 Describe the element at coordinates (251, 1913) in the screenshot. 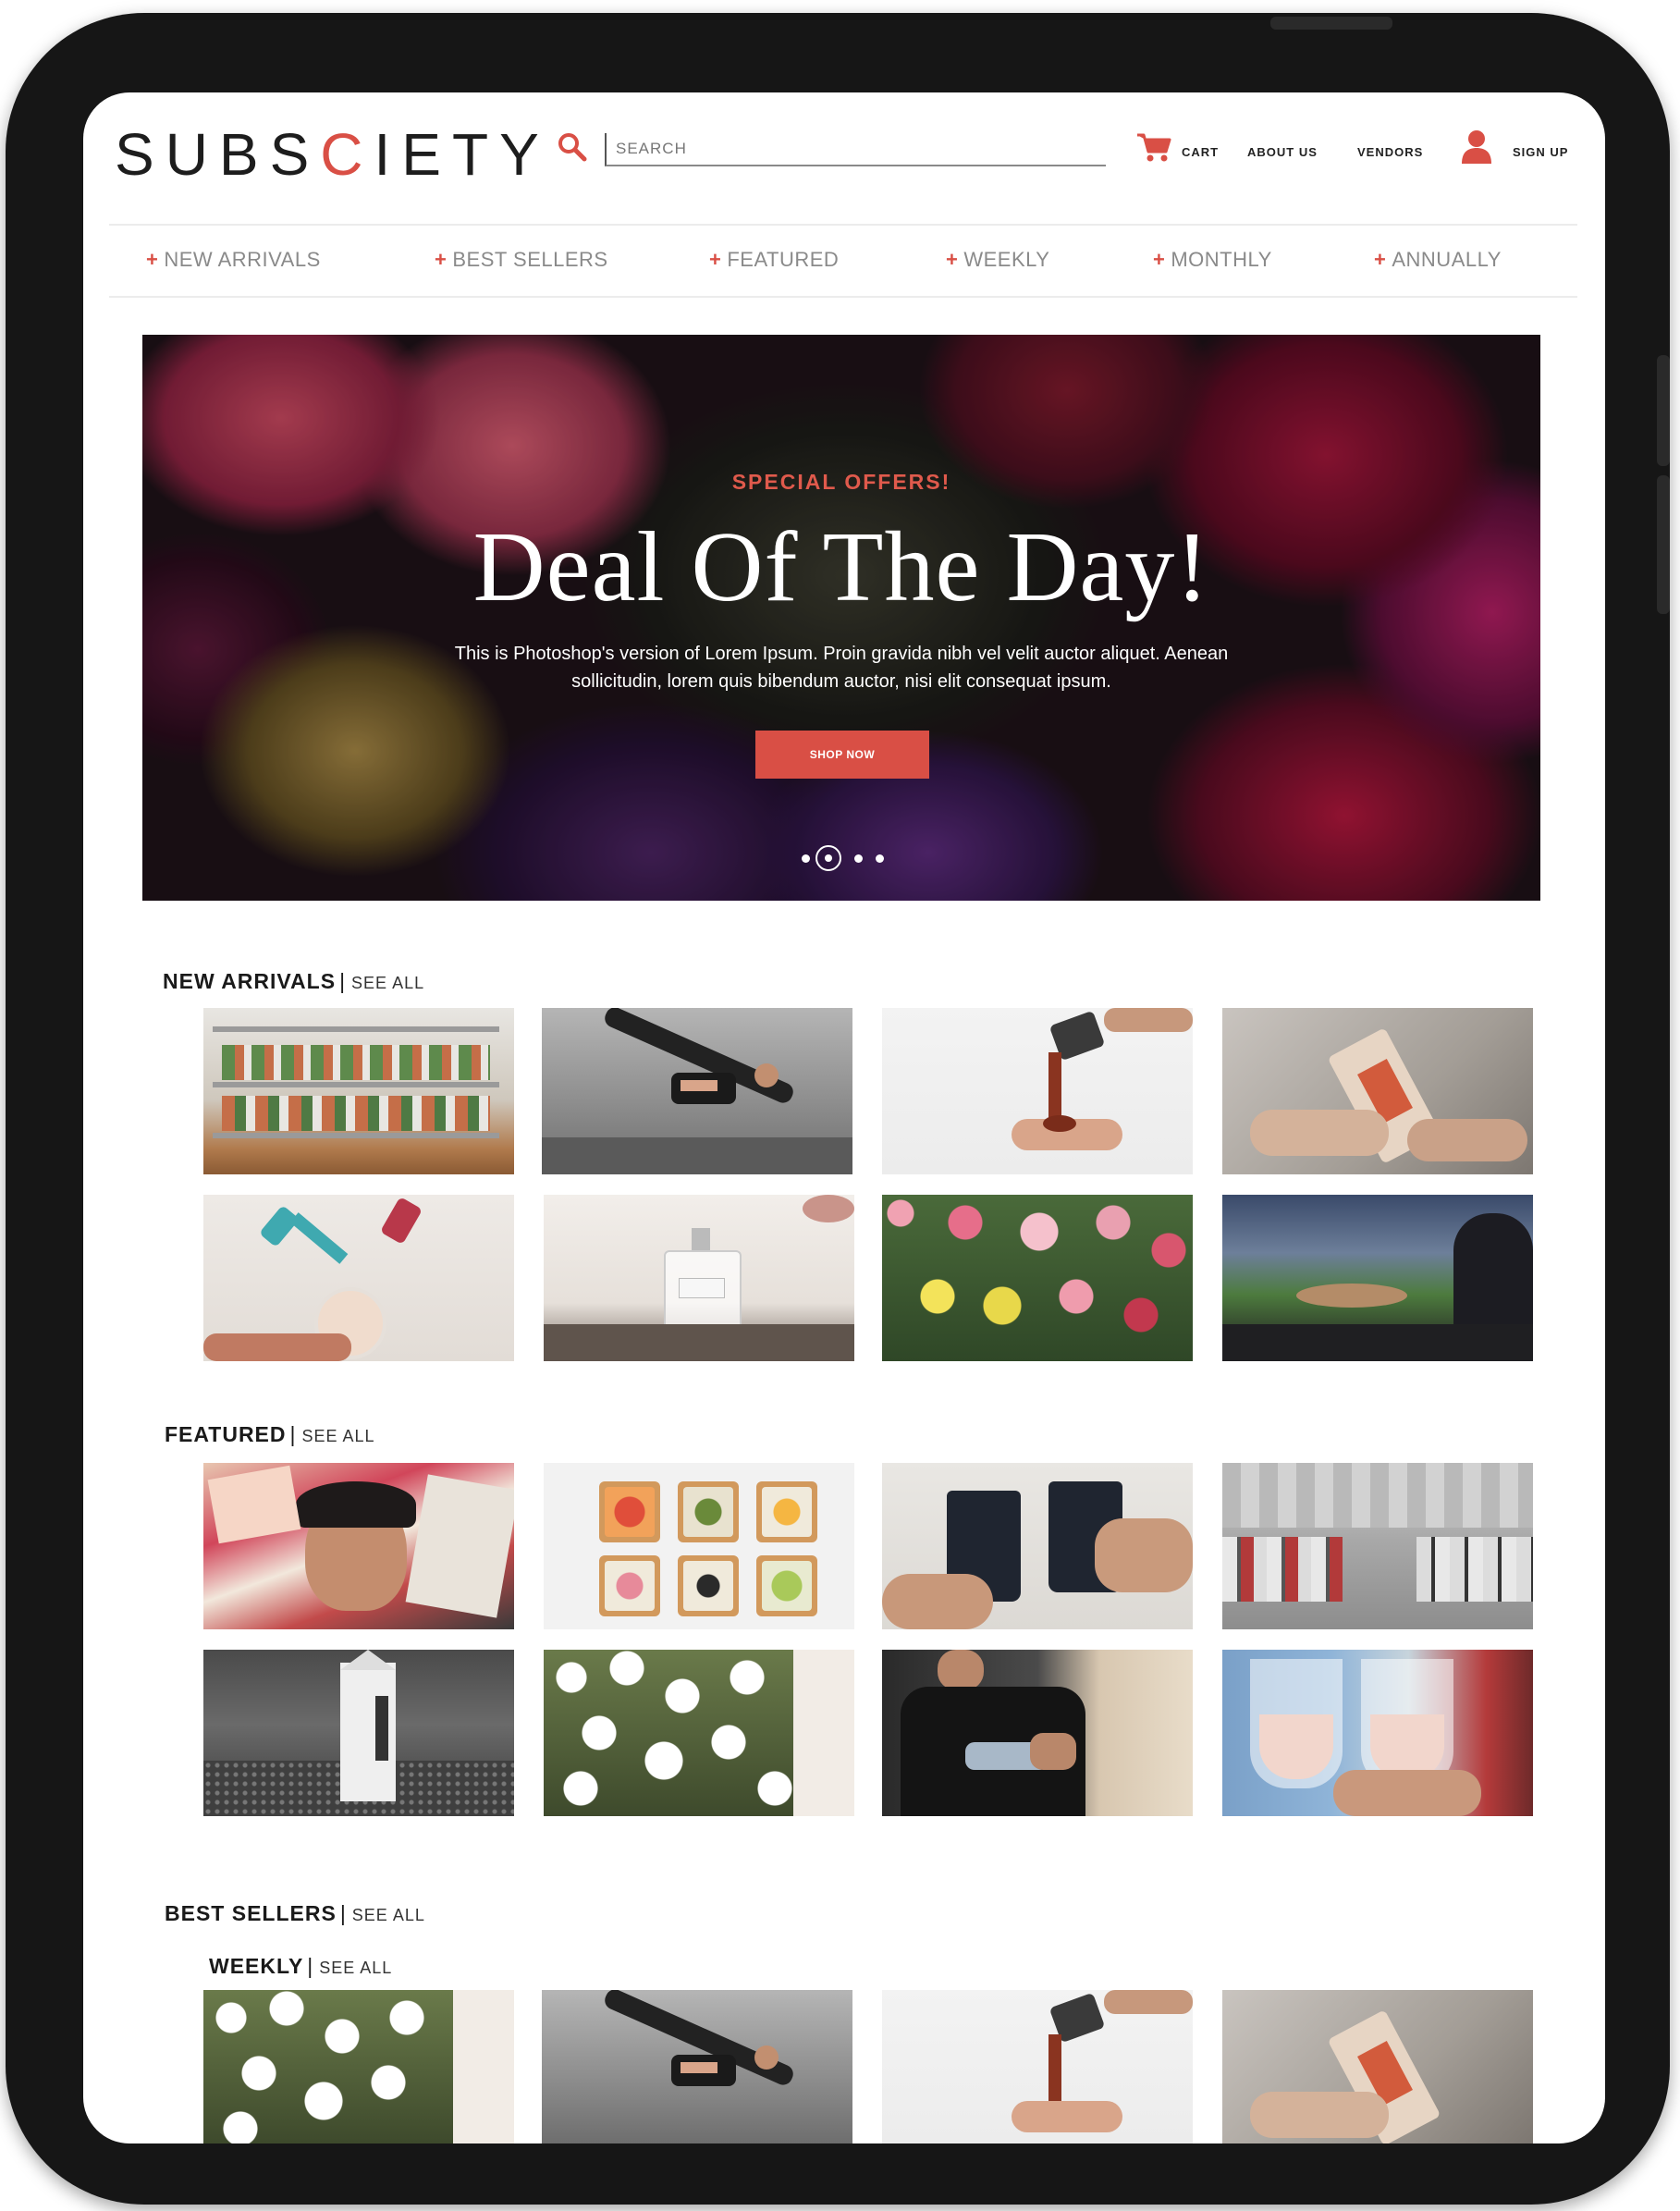

I see `section-title: BEST SELLERS` at that location.